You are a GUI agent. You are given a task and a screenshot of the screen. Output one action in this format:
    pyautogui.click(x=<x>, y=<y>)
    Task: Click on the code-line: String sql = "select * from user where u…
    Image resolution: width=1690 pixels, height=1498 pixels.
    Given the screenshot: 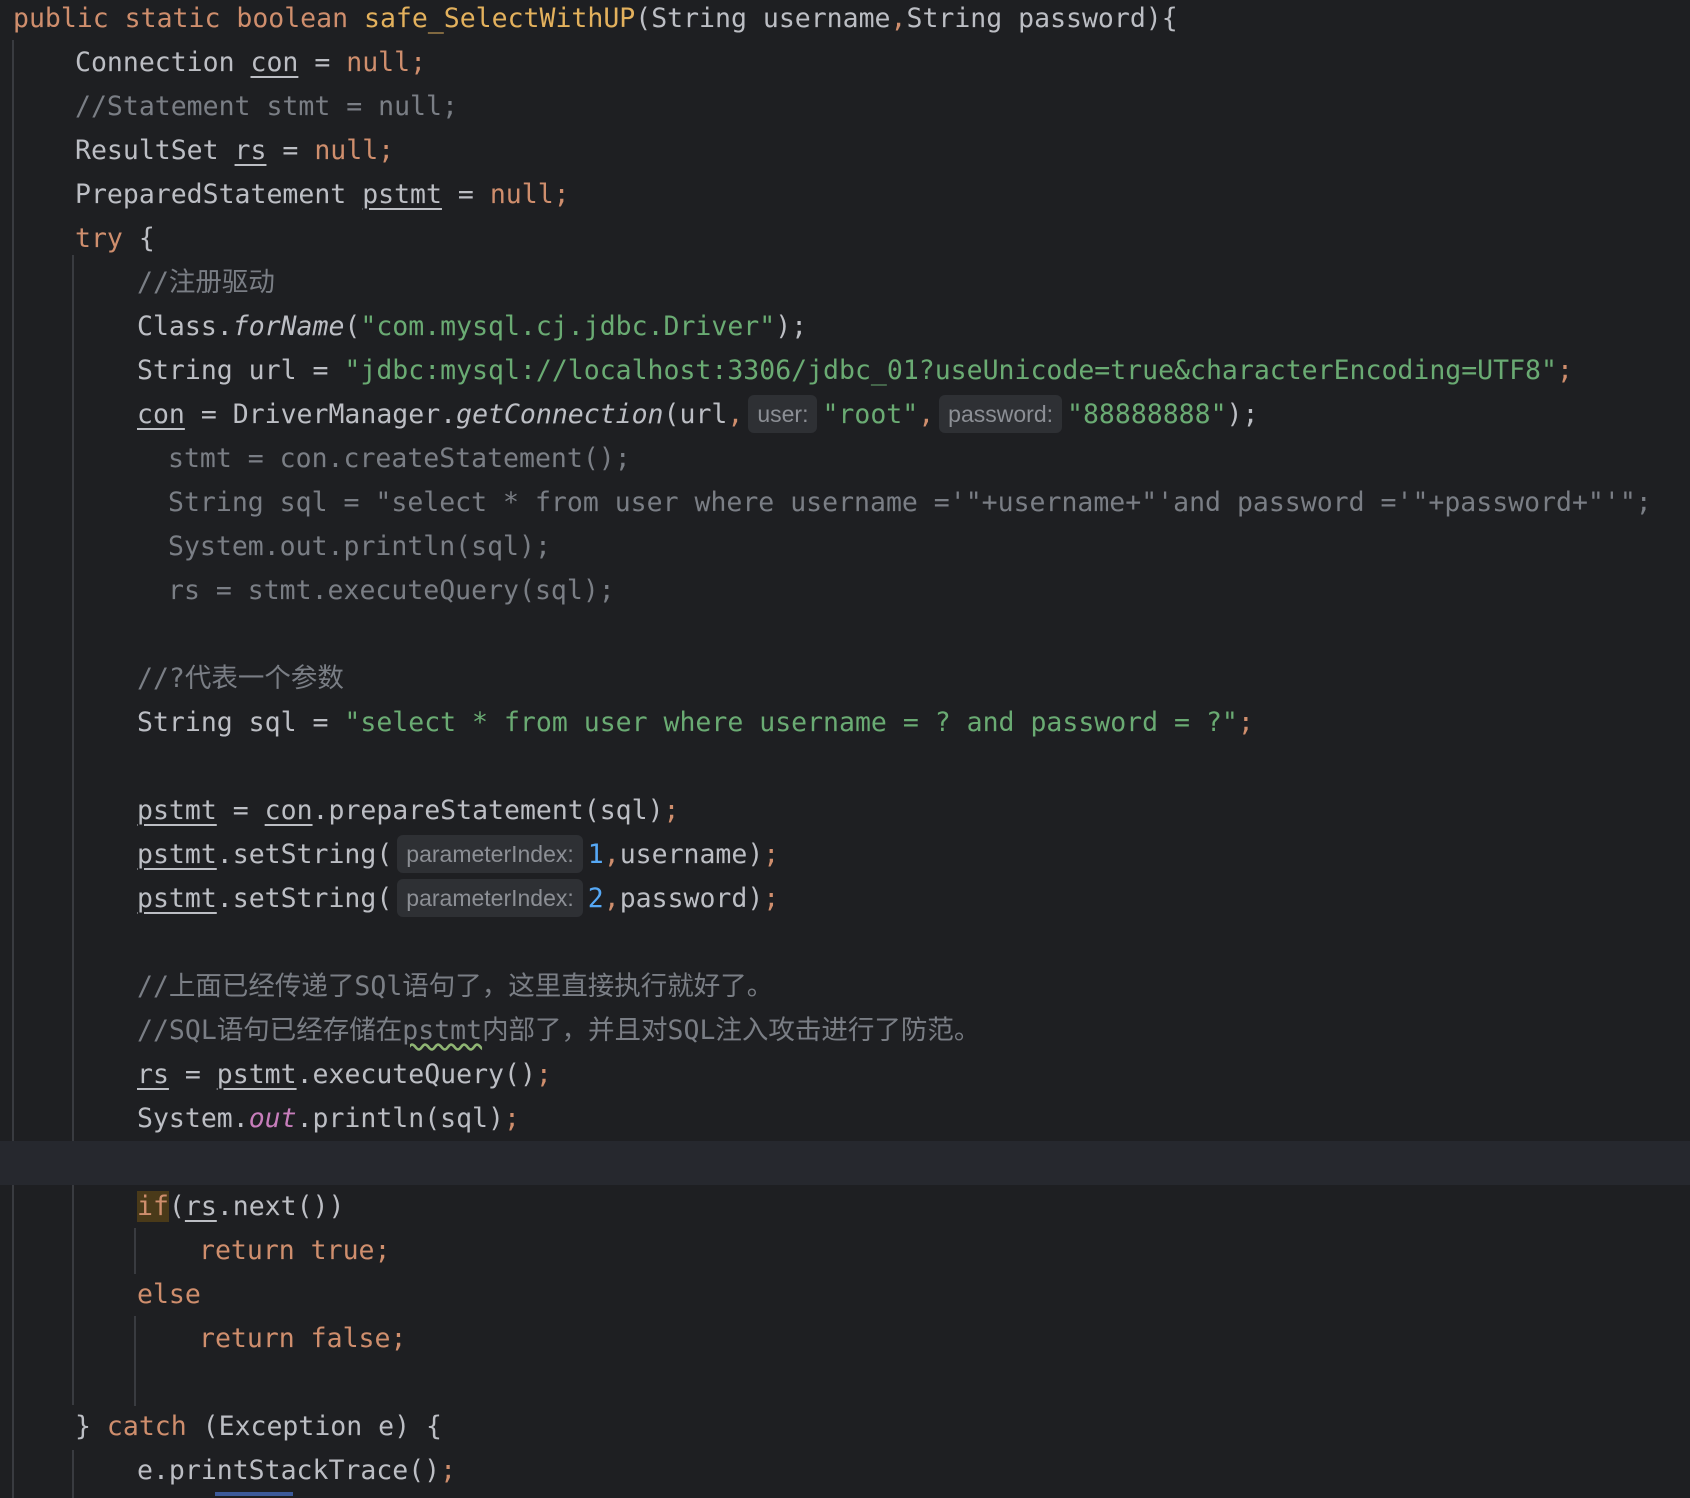 What is the action you would take?
    pyautogui.click(x=845, y=723)
    